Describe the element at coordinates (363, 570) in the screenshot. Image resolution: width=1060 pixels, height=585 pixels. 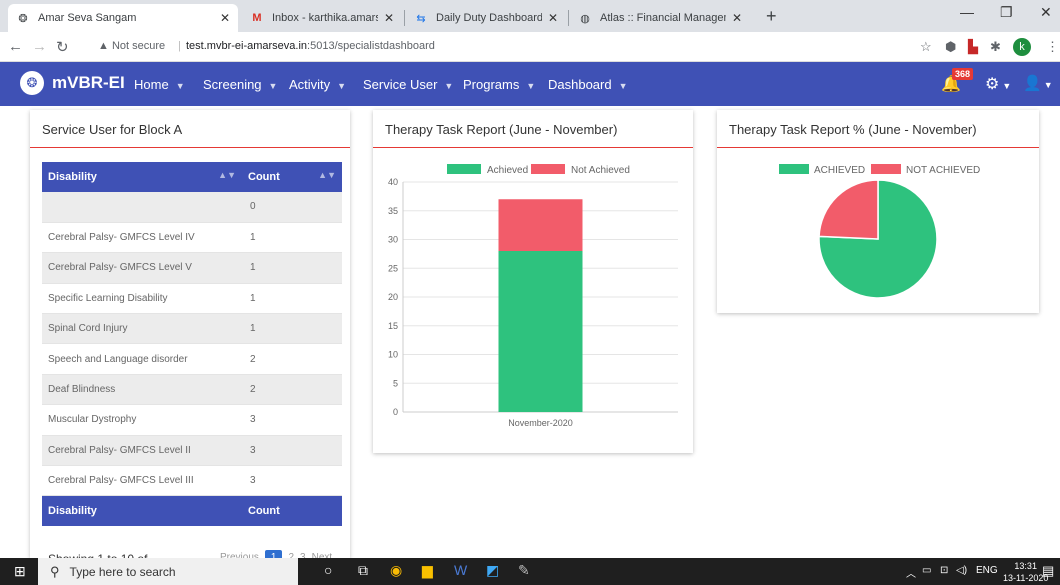
I see `task-view-icon: ⧉` at that location.